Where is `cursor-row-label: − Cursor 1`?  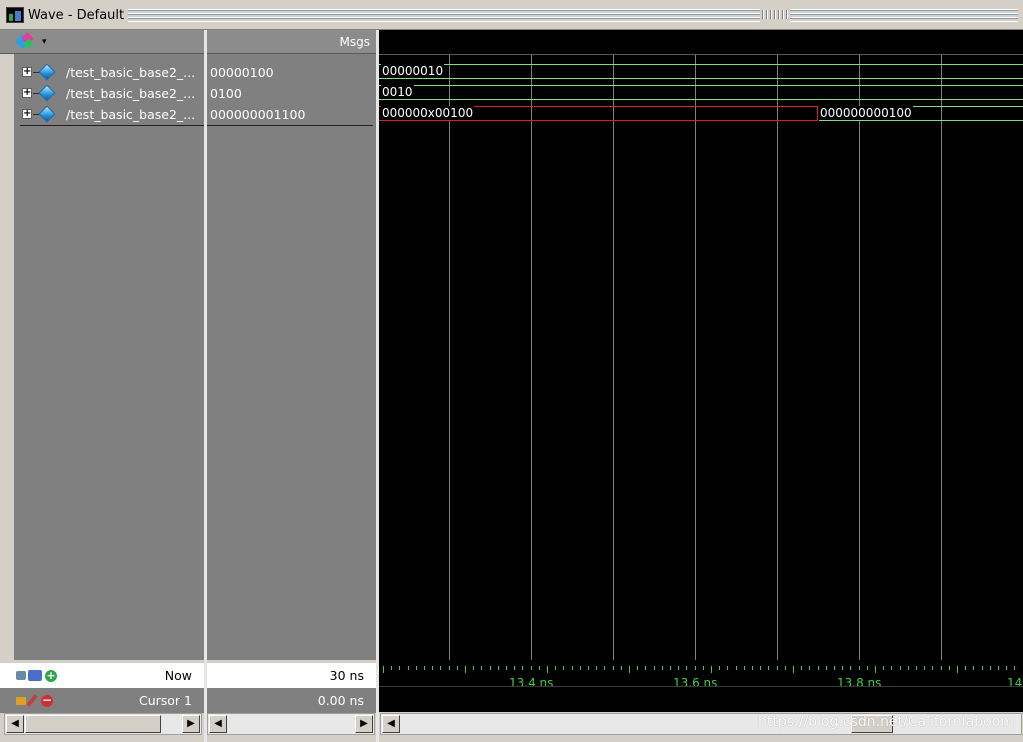 cursor-row-label: − Cursor 1 is located at coordinates (102, 700).